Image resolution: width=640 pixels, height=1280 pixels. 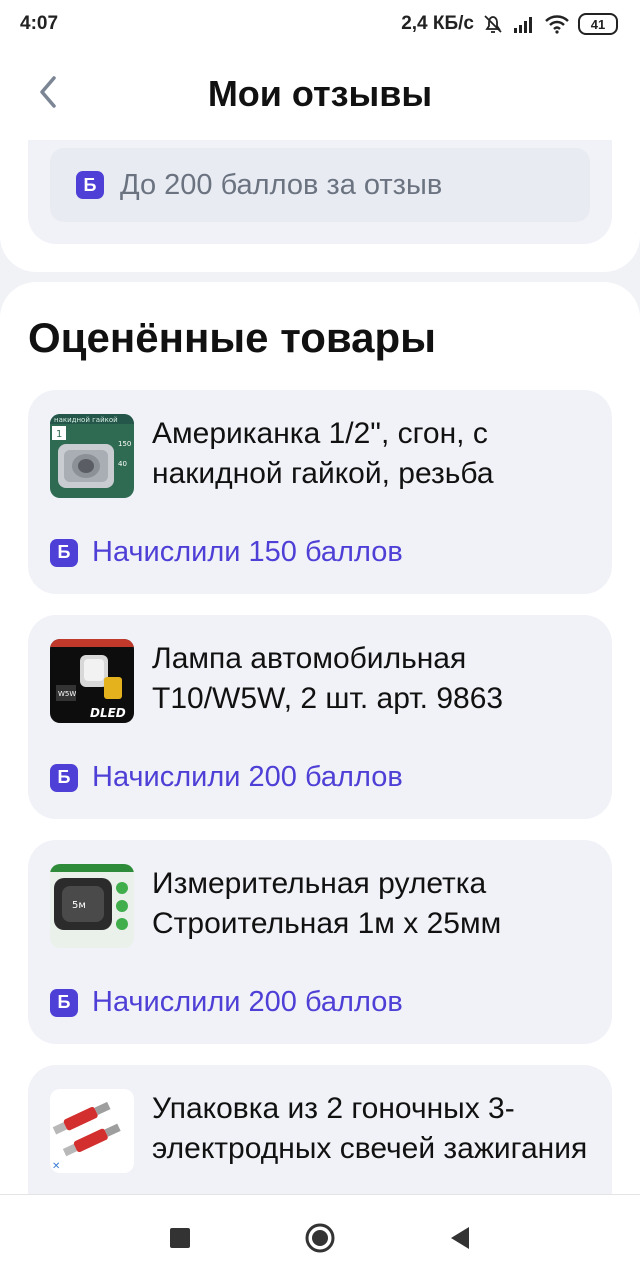 I want to click on signal-icon, so click(x=523, y=25).